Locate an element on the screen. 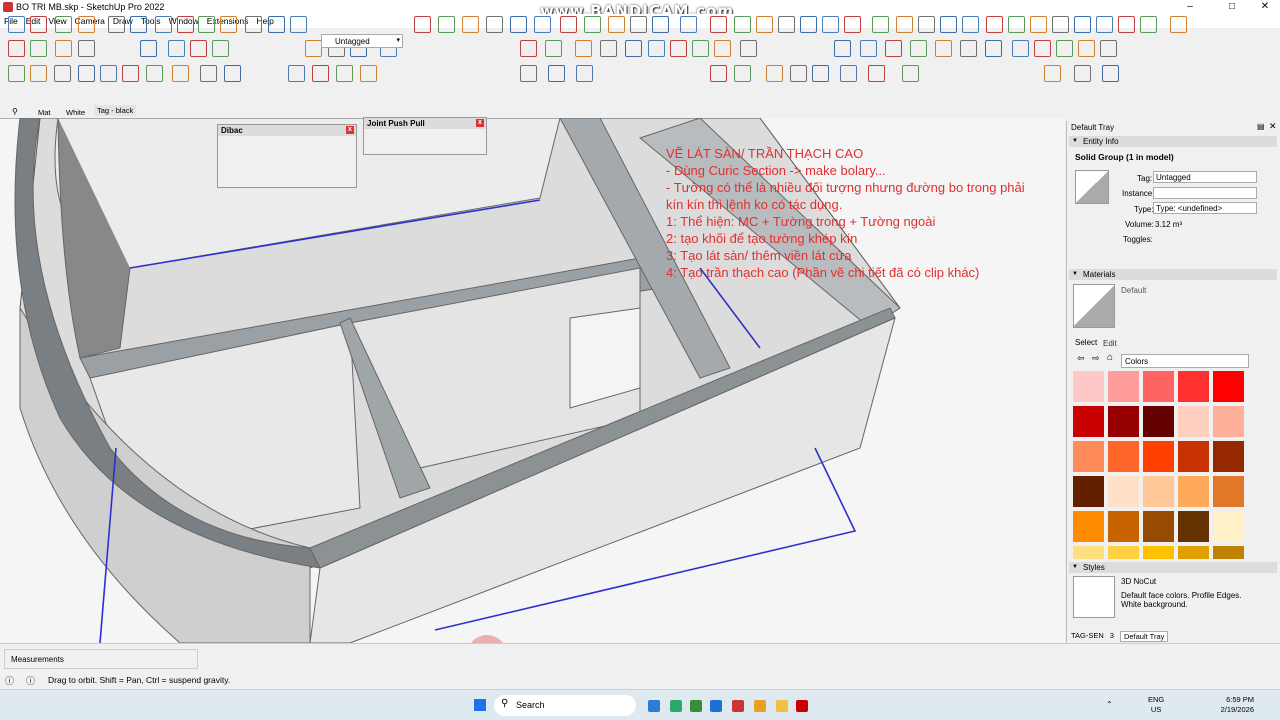  search-icon: ⚲ is located at coordinates (15, 111).